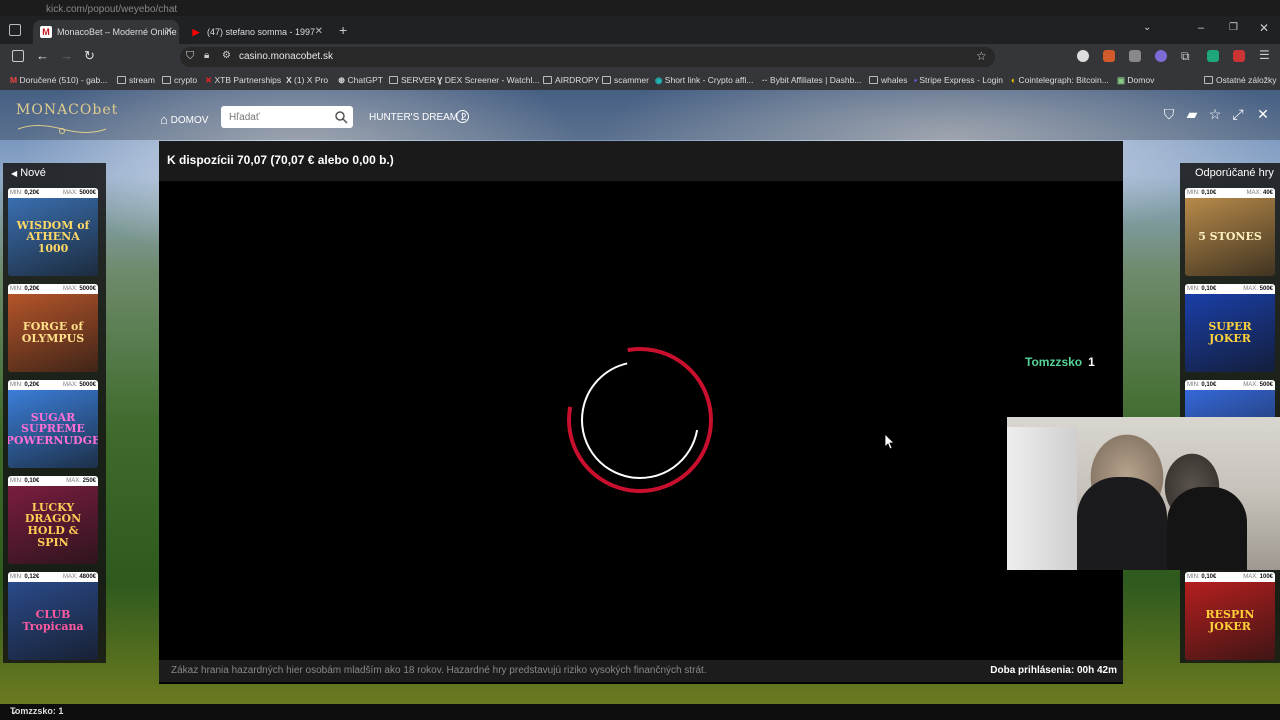  I want to click on address-bar: ← → ↻ ⛉ 🔒︎ ⚙ casino.monacobet.sk ☆ ⧉ ☰, so click(640, 57).